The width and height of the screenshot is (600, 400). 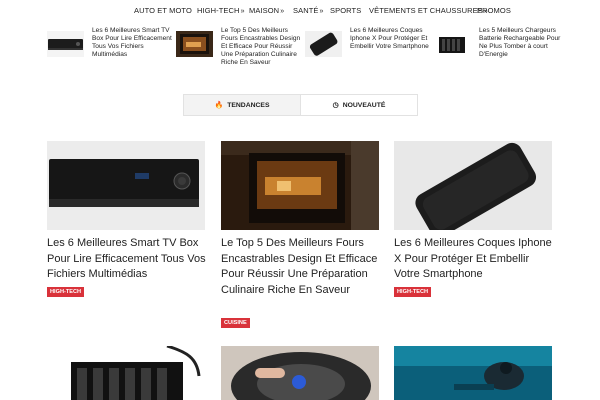 What do you see at coordinates (428, 10) in the screenshot?
I see `nav-vetements: VÊTEMENTS ET CHAUSSURES»` at bounding box center [428, 10].